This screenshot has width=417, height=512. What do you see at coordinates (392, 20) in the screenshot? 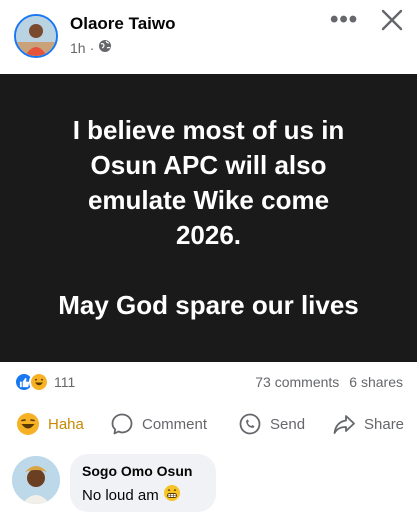
I see `close-icon` at bounding box center [392, 20].